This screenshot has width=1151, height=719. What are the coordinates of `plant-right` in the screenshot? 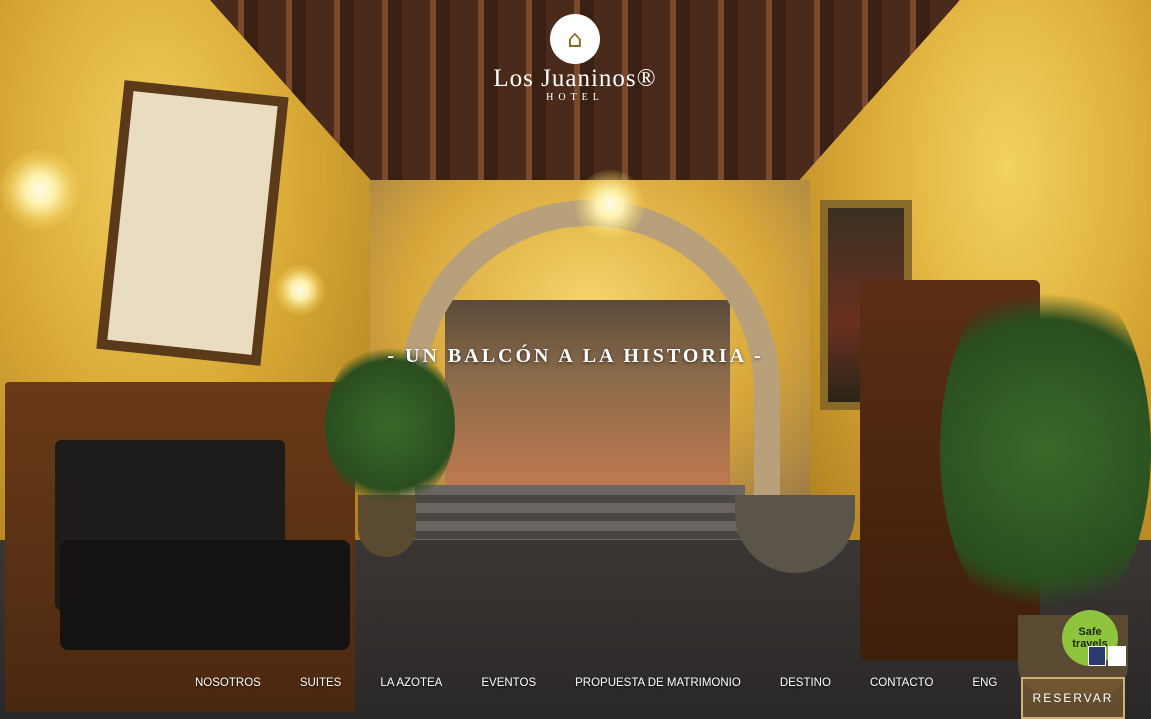 It's located at (1045, 450).